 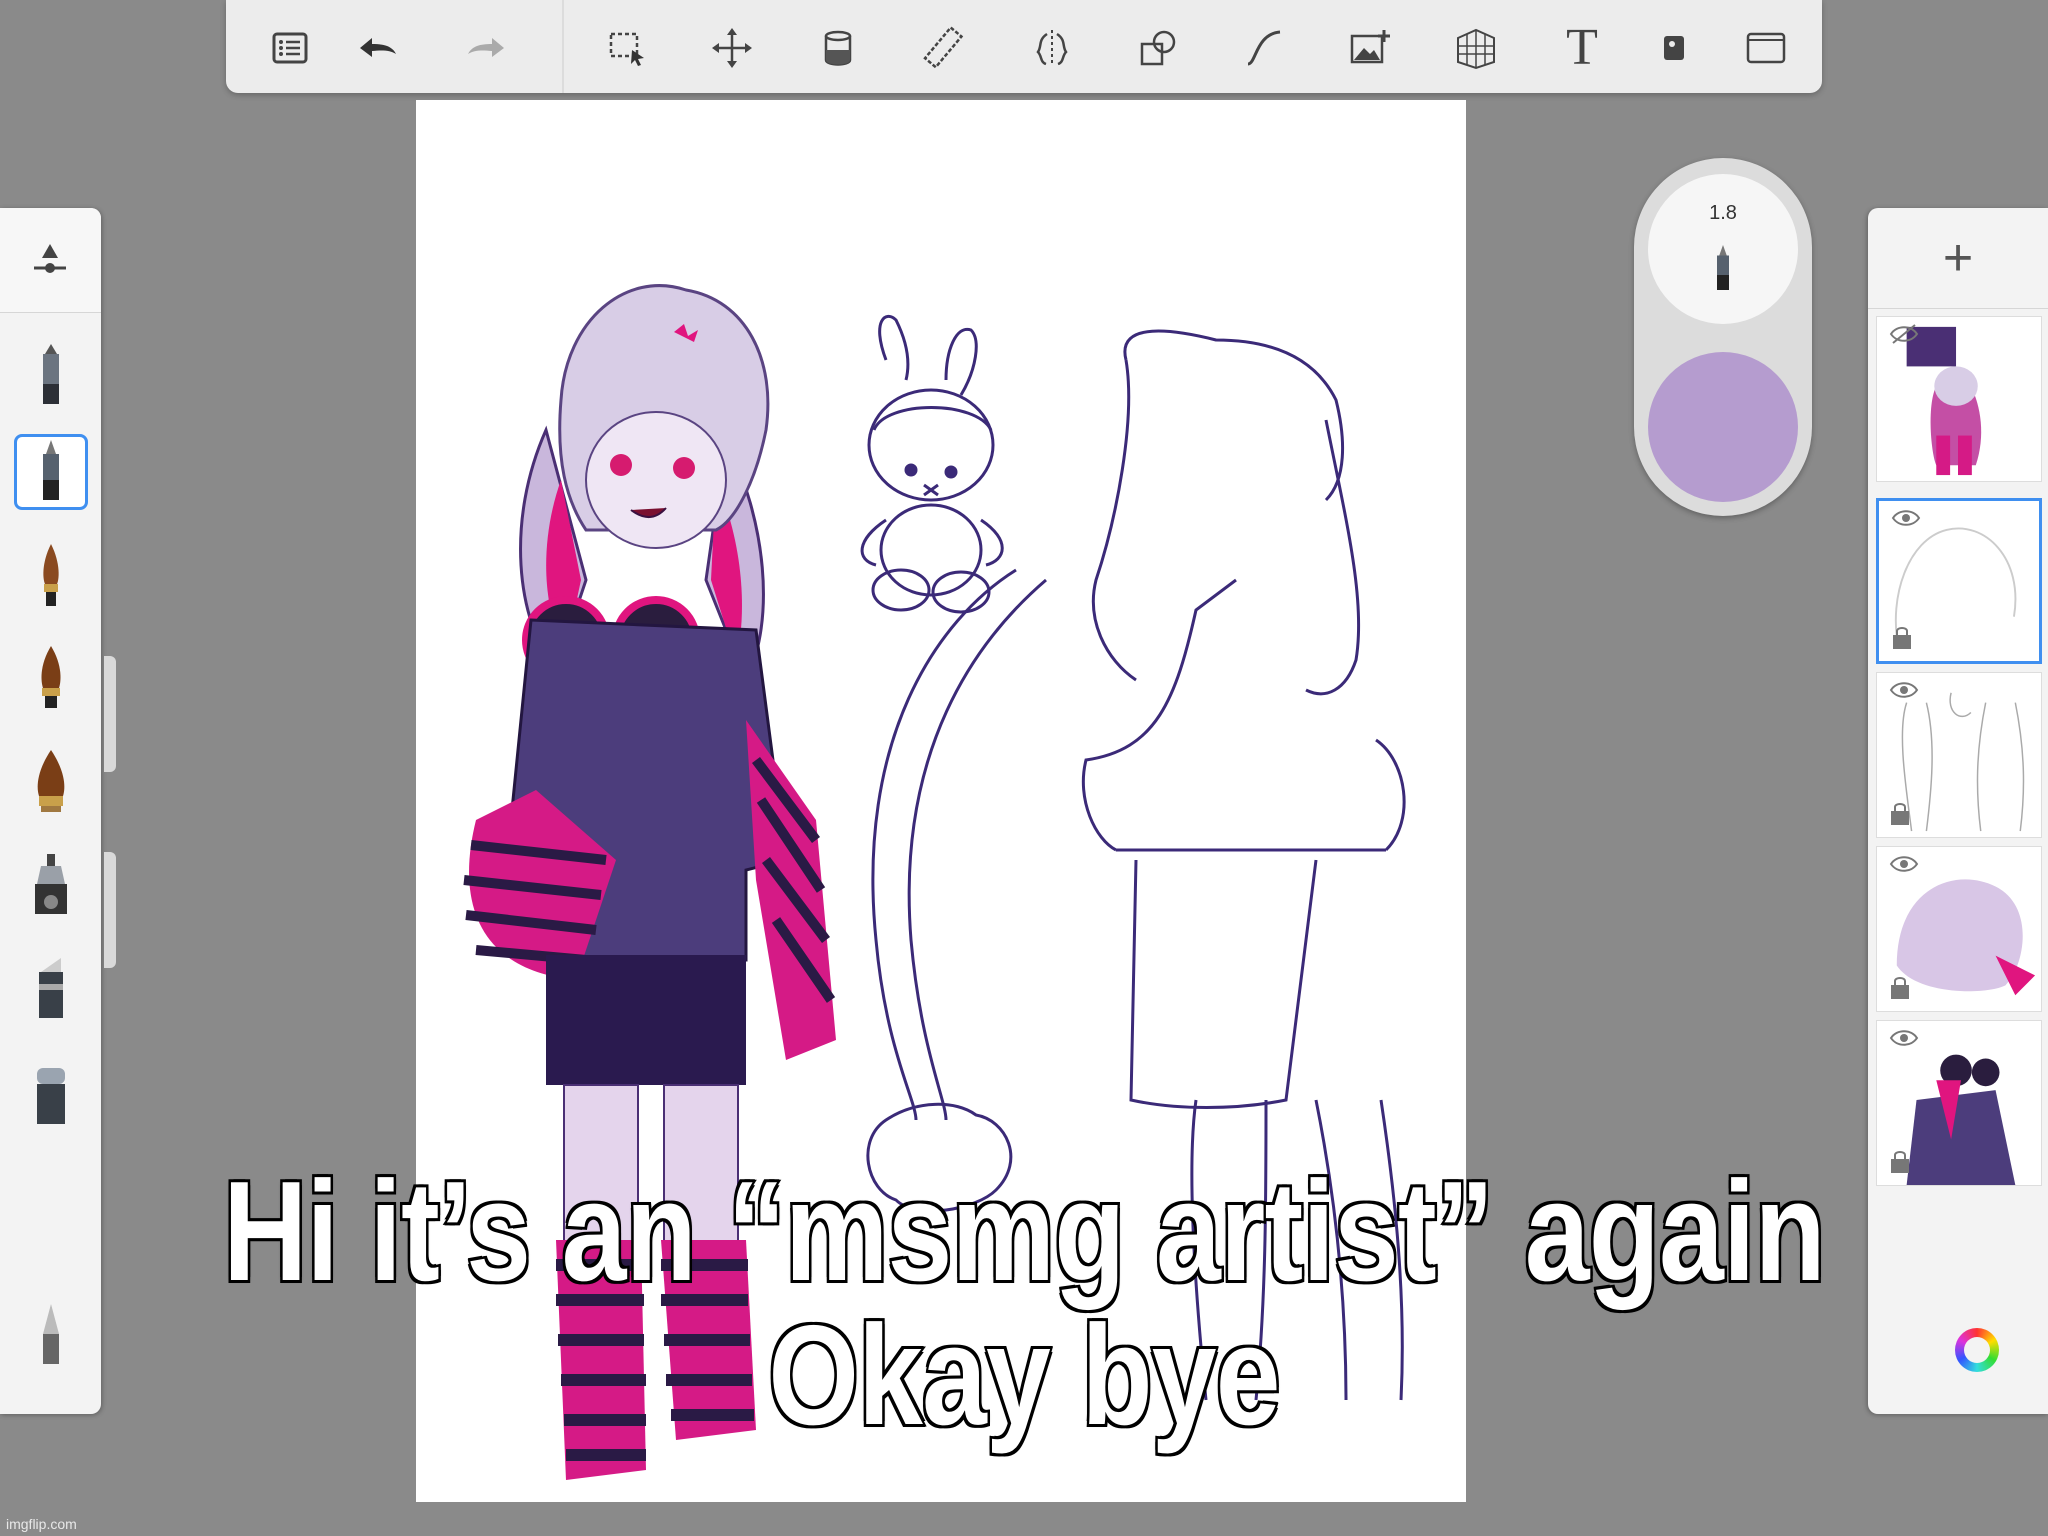 What do you see at coordinates (563, 46) in the screenshot?
I see `toolbar-divider` at bounding box center [563, 46].